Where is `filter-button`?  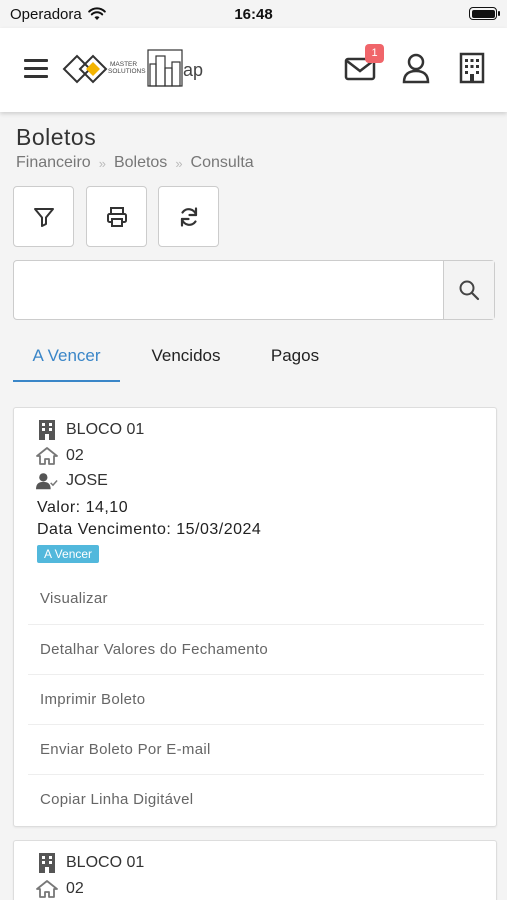
filter-button is located at coordinates (43, 216).